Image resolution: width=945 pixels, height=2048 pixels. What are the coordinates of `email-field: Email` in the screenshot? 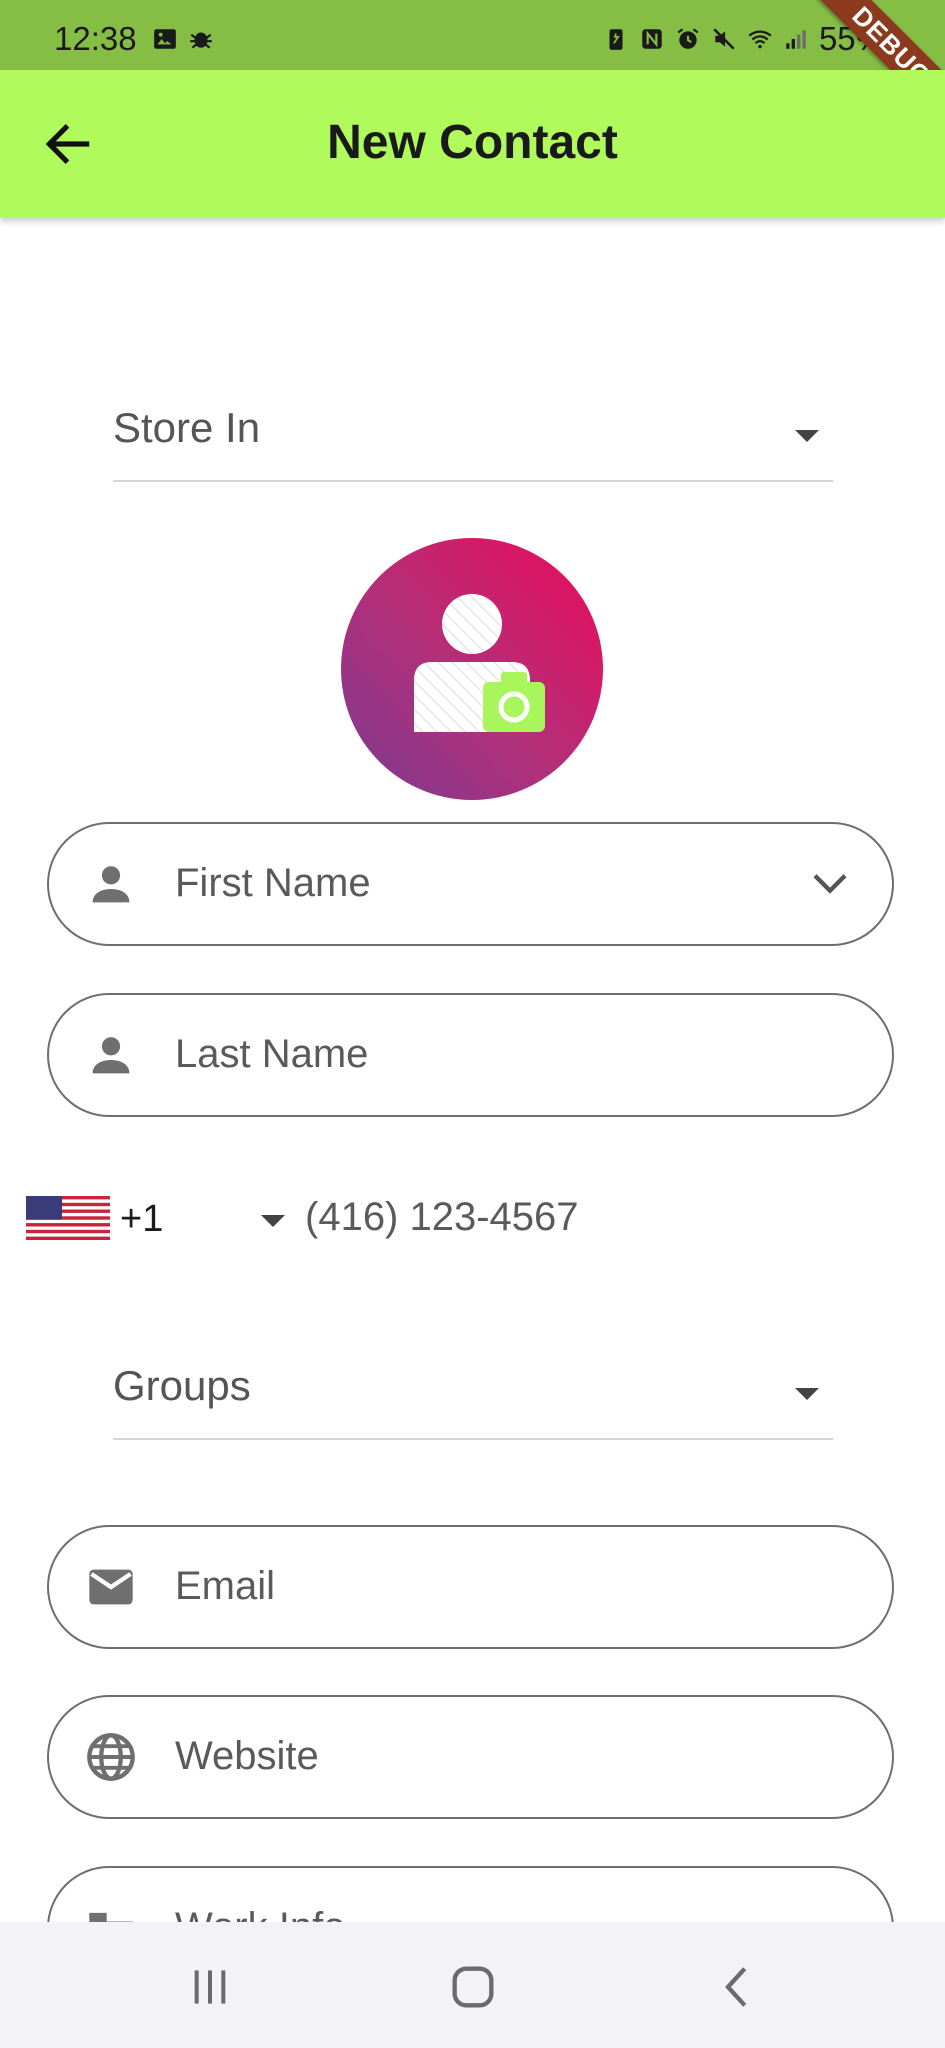 It's located at (470, 1587).